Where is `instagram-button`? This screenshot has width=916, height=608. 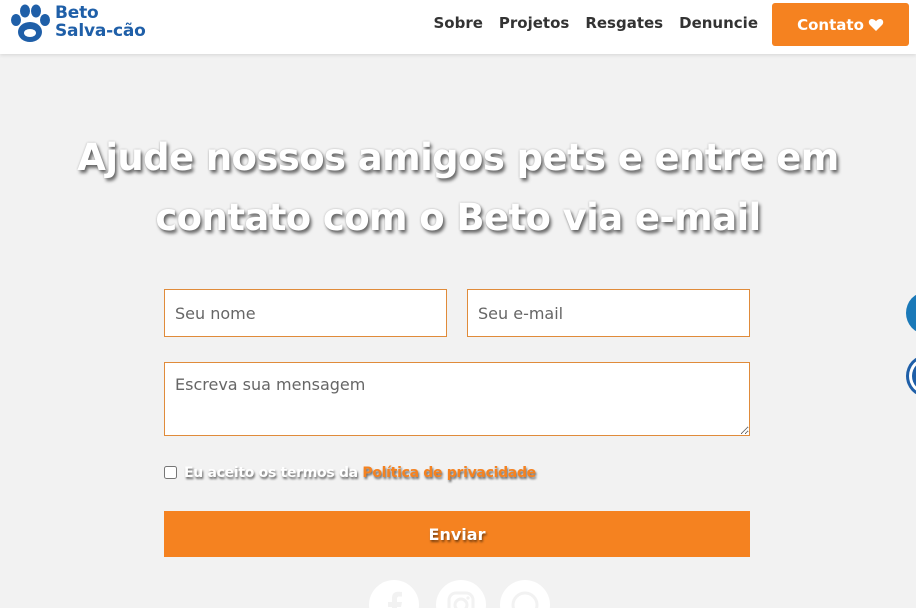 instagram-button is located at coordinates (461, 594).